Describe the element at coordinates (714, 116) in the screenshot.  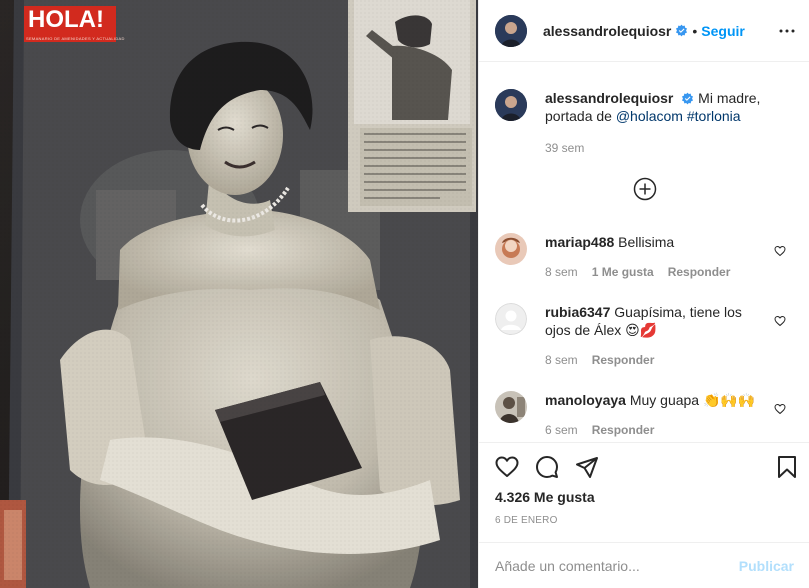
I see `caption-hashtag-link: #torlonia` at that location.